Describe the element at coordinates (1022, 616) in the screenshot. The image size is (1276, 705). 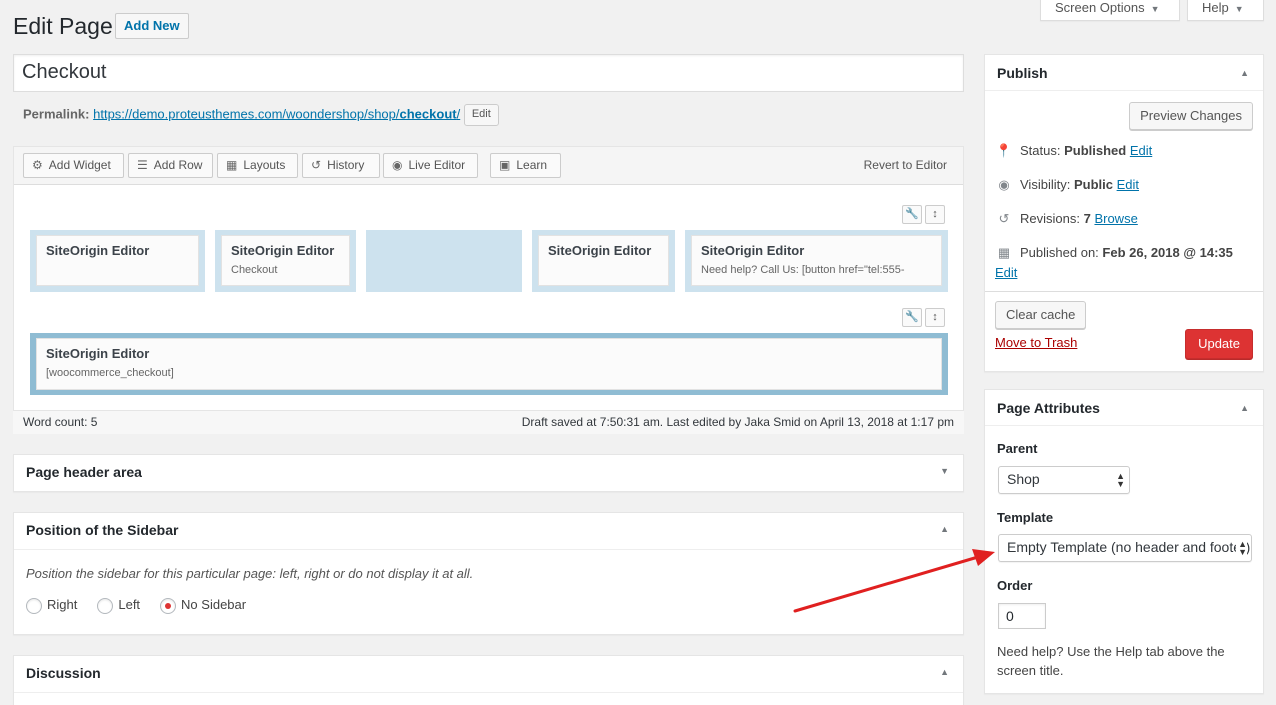
I see `order-input: 0` at that location.